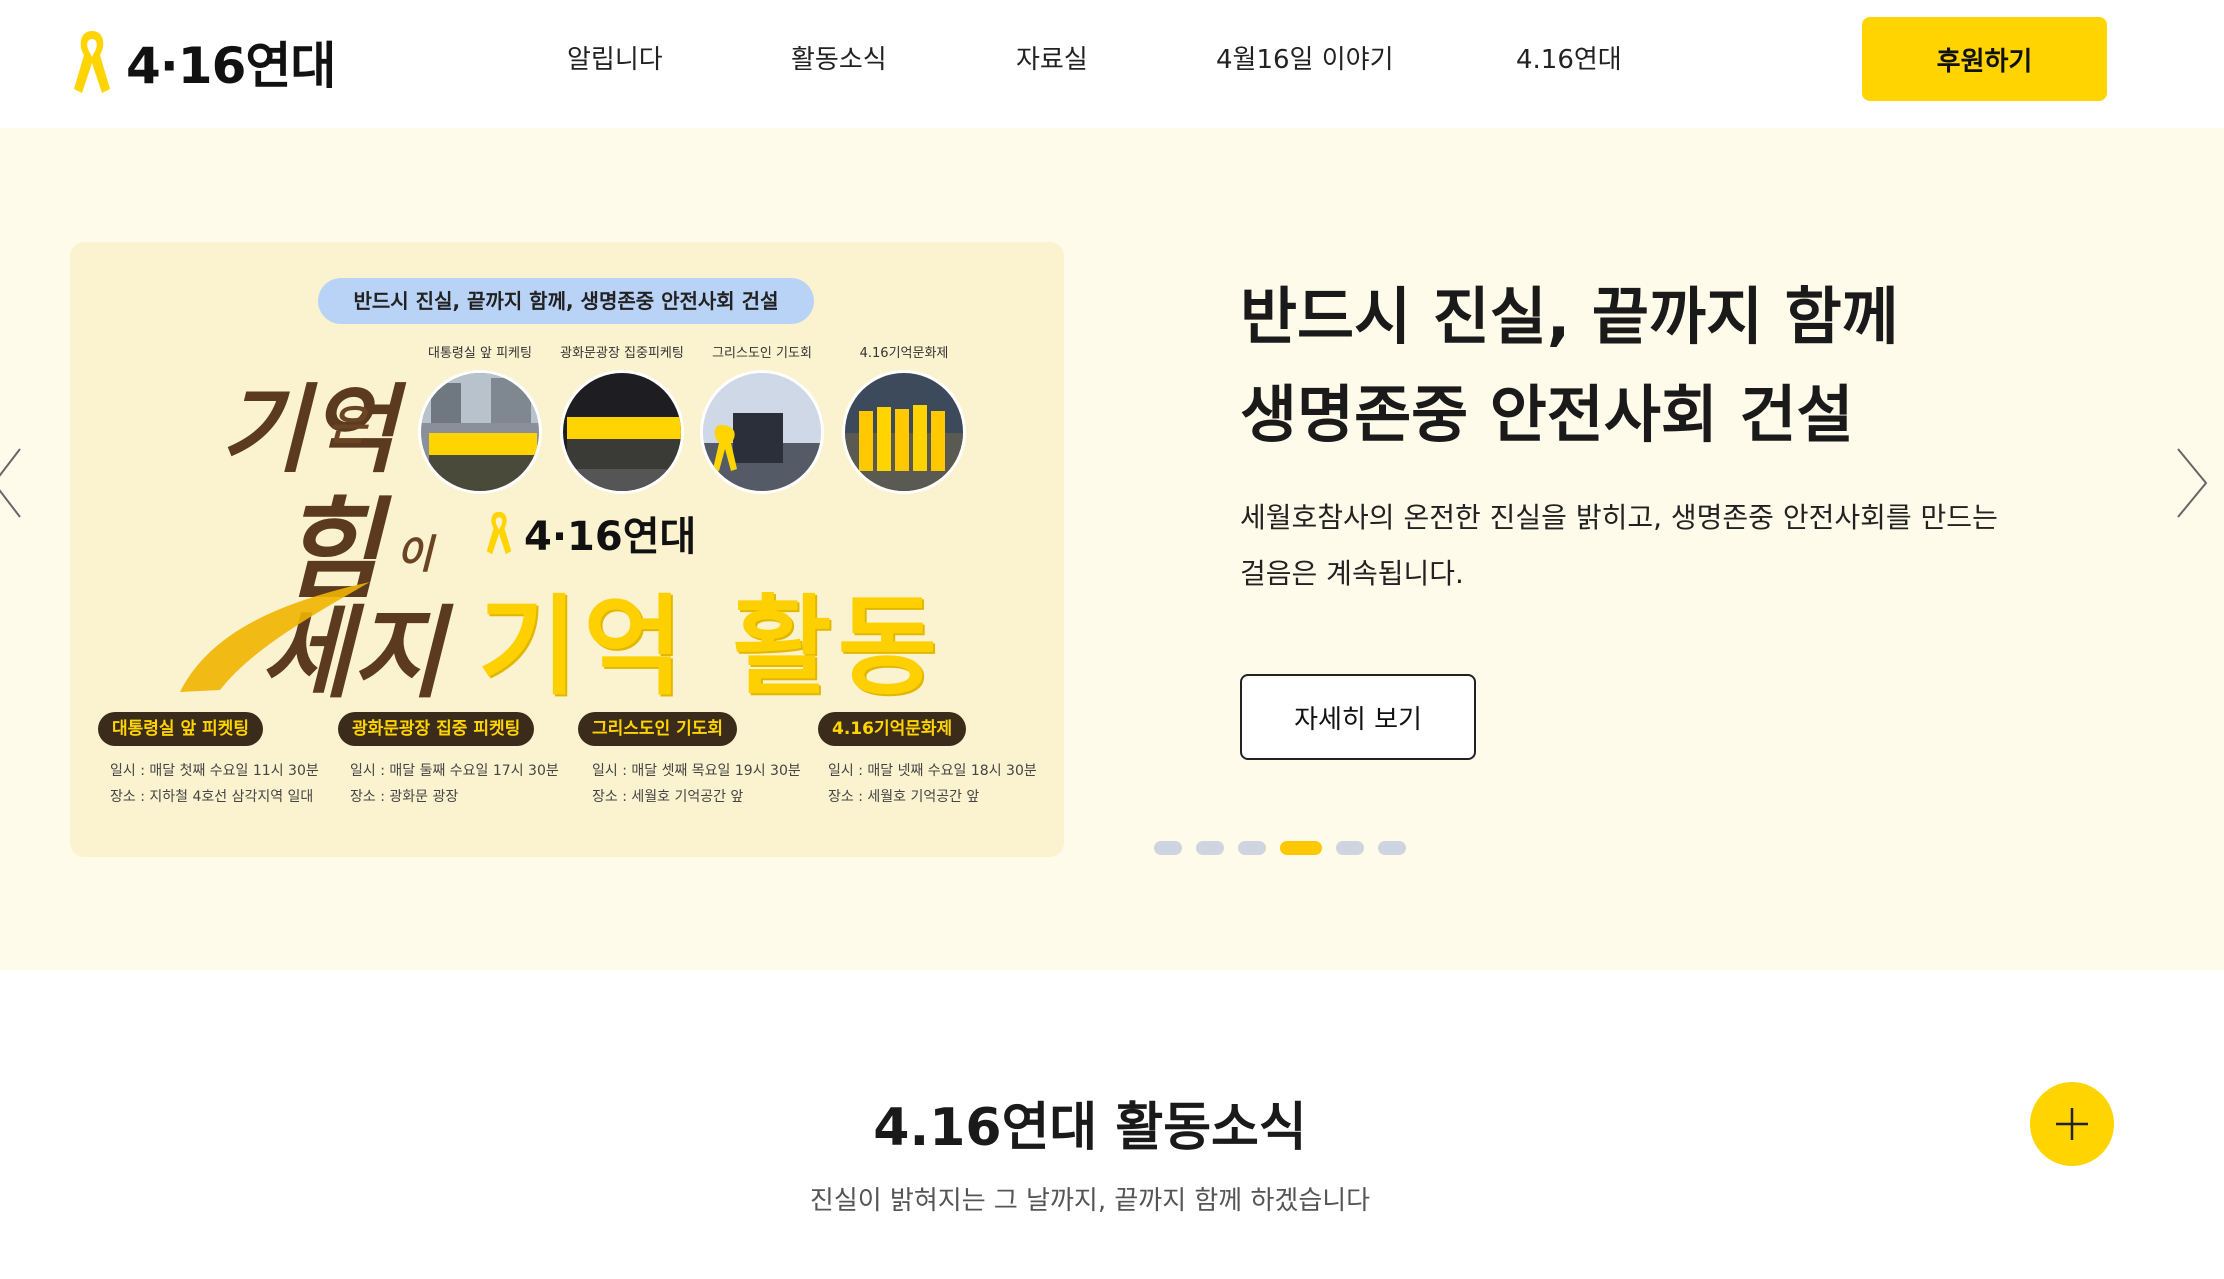 The height and width of the screenshot is (1279, 2224). Describe the element at coordinates (1984, 59) in the screenshot. I see `donate-button: 후원하기` at that location.